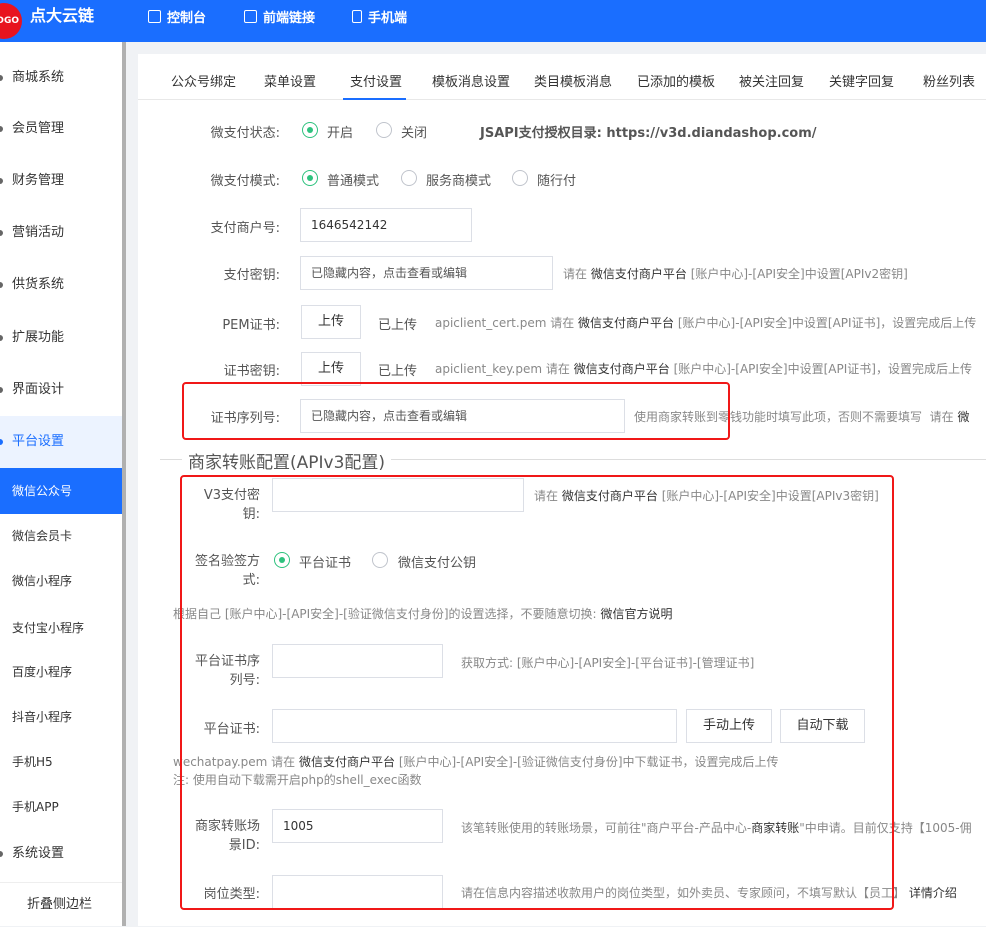 The width and height of the screenshot is (986, 927). Describe the element at coordinates (771, 80) in the screenshot. I see `tab-follow-reply: 被关注回复` at that location.